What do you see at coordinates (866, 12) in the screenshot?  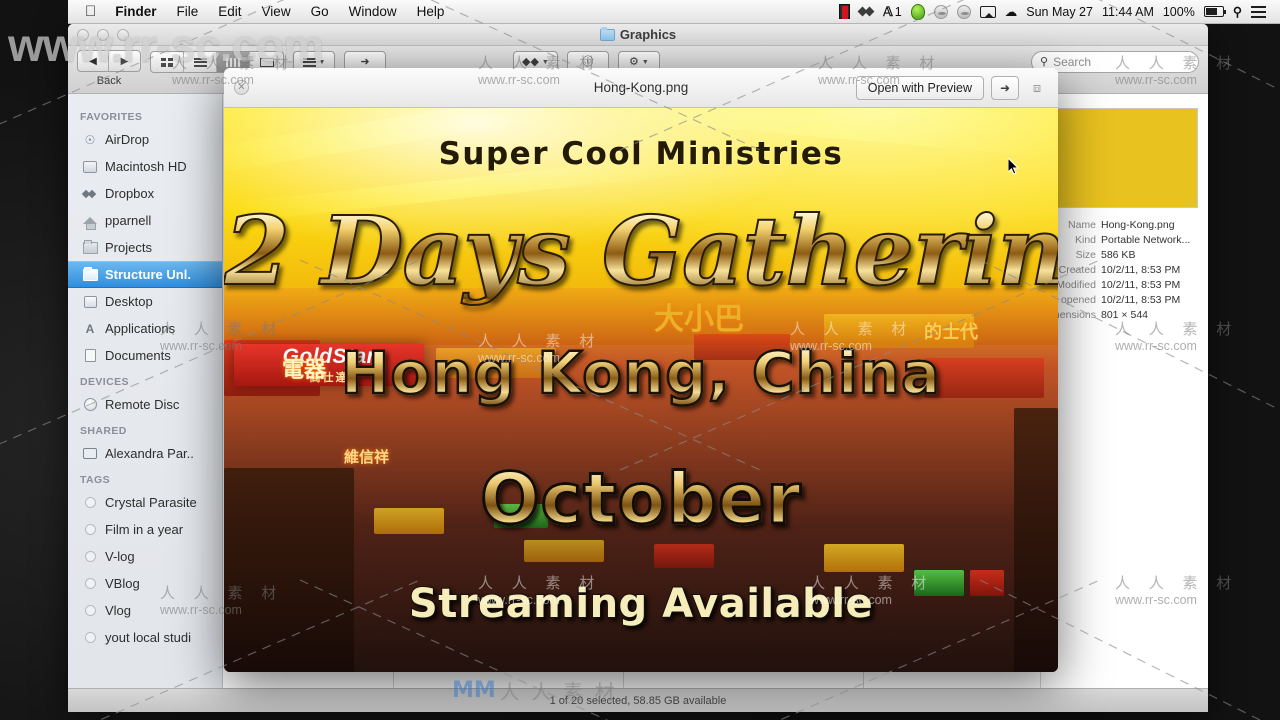 I see `dropbox-icon` at bounding box center [866, 12].